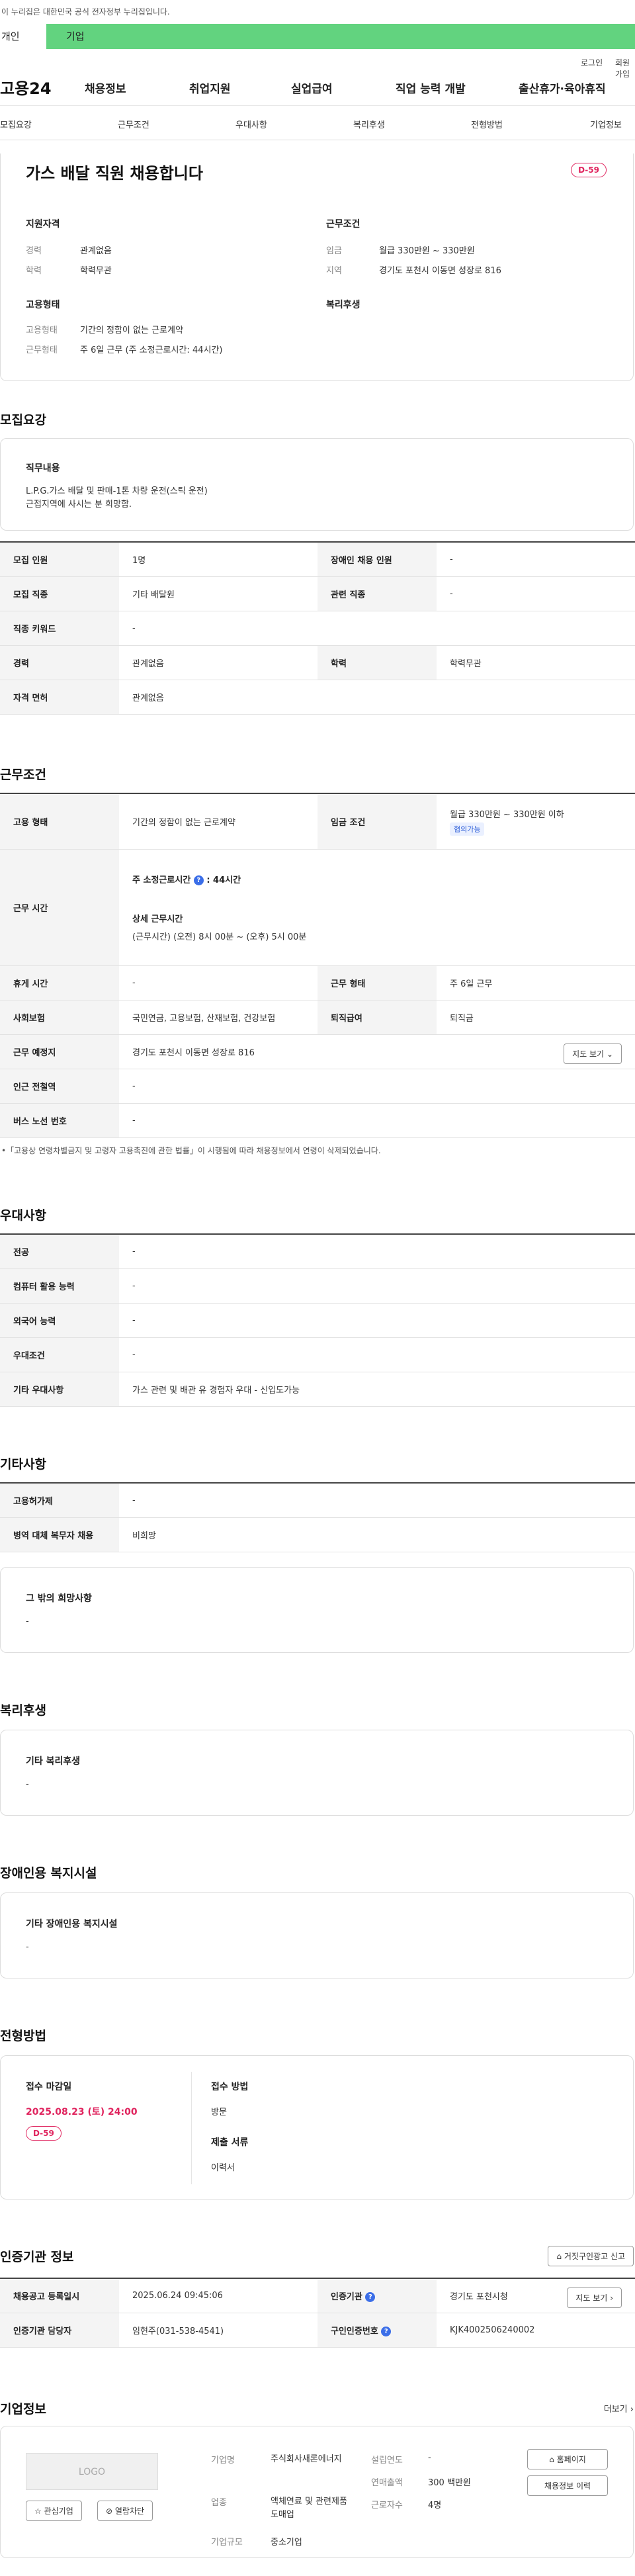 The image size is (635, 2576). What do you see at coordinates (449, 2483) in the screenshot?
I see `sales-value: 300 백만원` at bounding box center [449, 2483].